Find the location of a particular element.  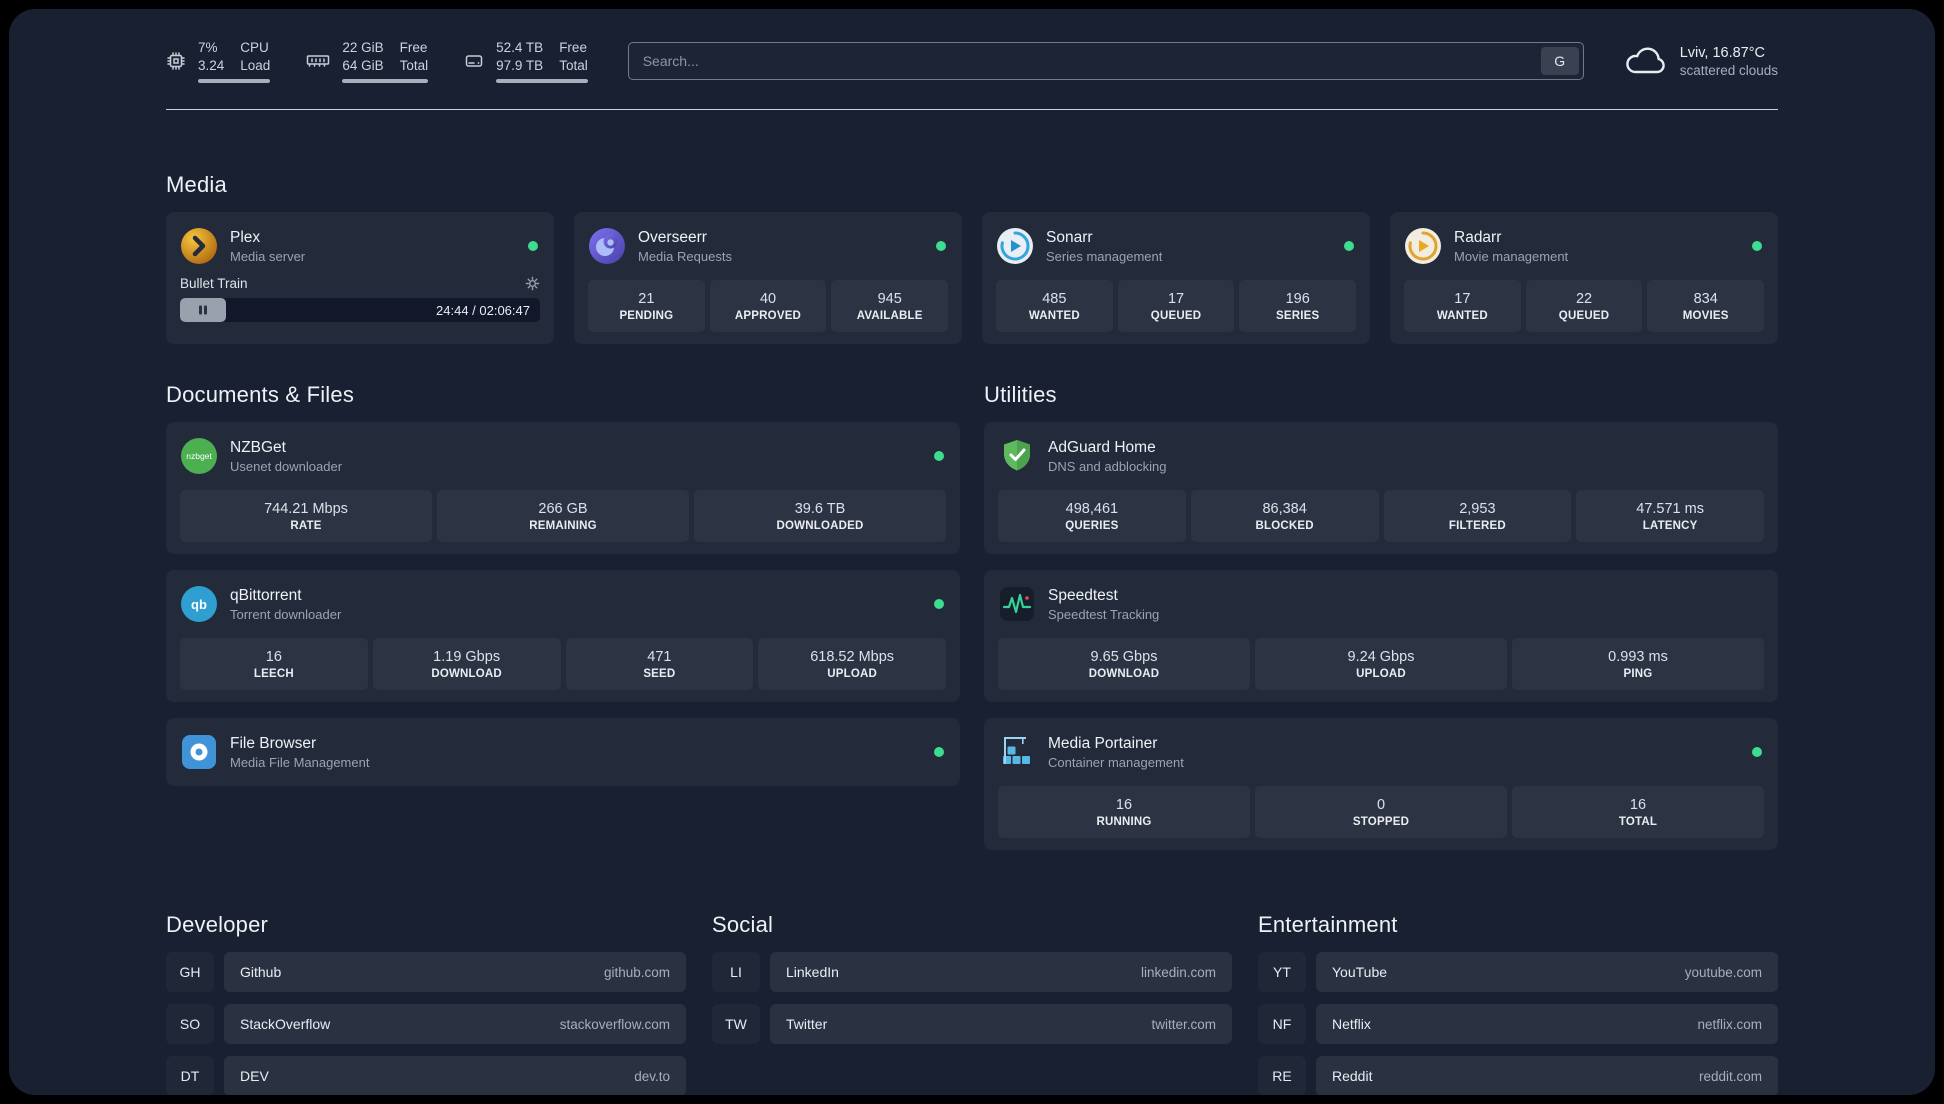

stat-tile: 0 STOPPED is located at coordinates (1381, 812).